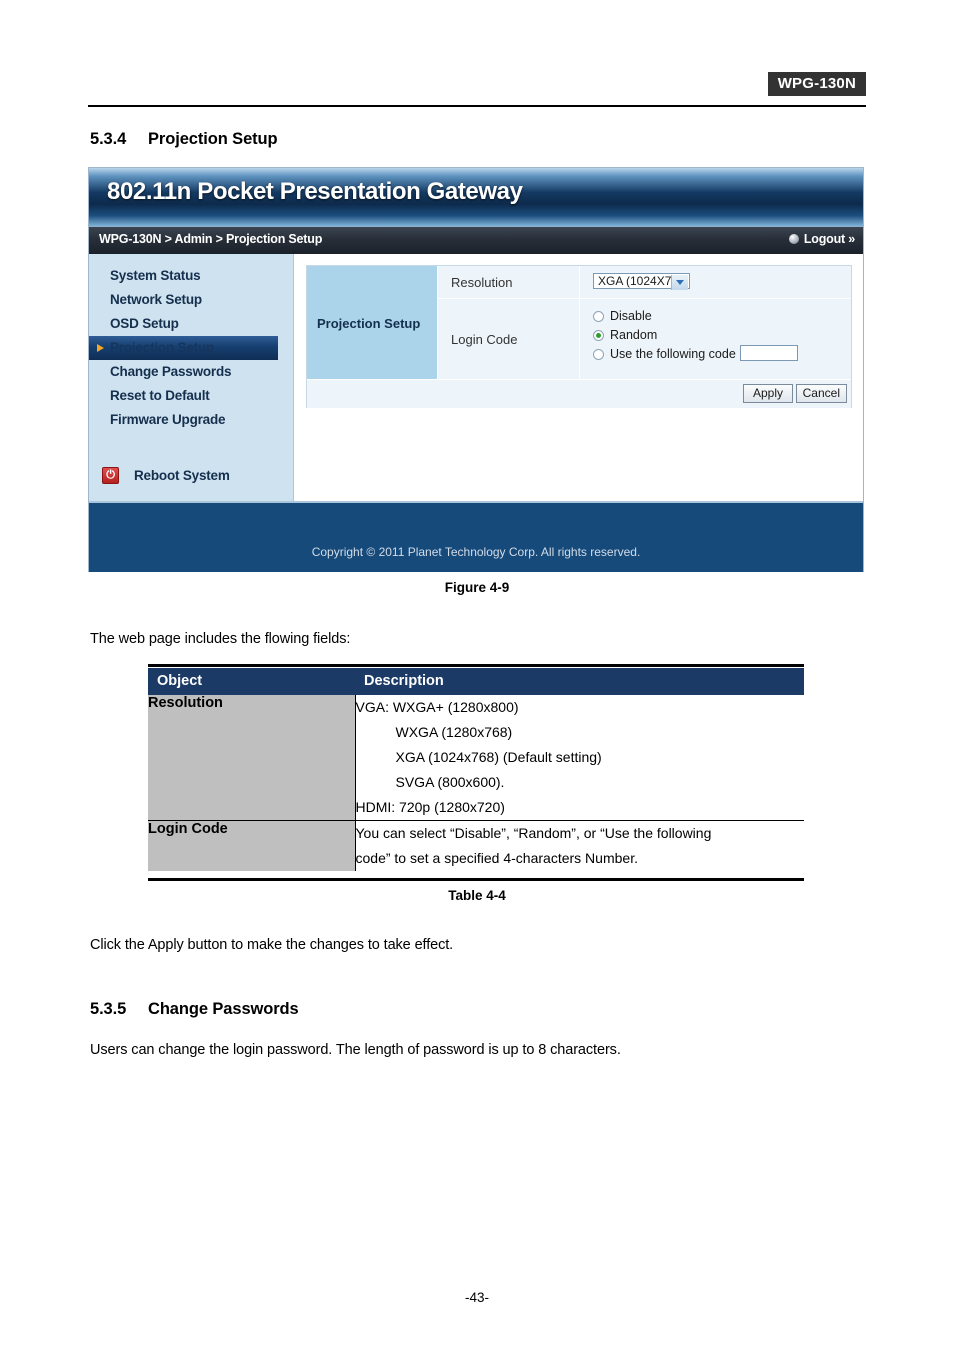 The image size is (954, 1350). What do you see at coordinates (108, 139) in the screenshot?
I see `section-number: 5.3.4` at bounding box center [108, 139].